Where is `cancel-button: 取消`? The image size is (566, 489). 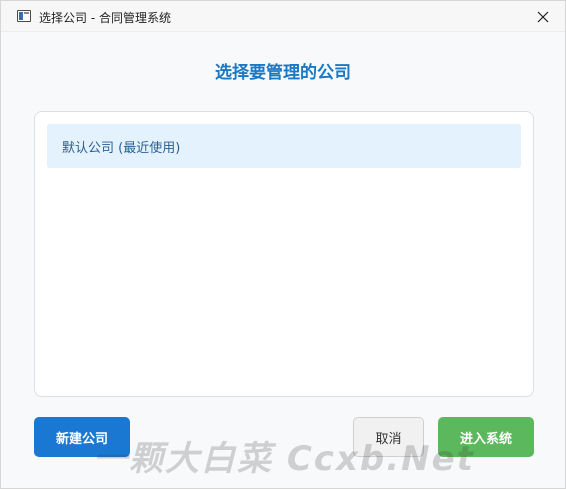 cancel-button: 取消 is located at coordinates (388, 437).